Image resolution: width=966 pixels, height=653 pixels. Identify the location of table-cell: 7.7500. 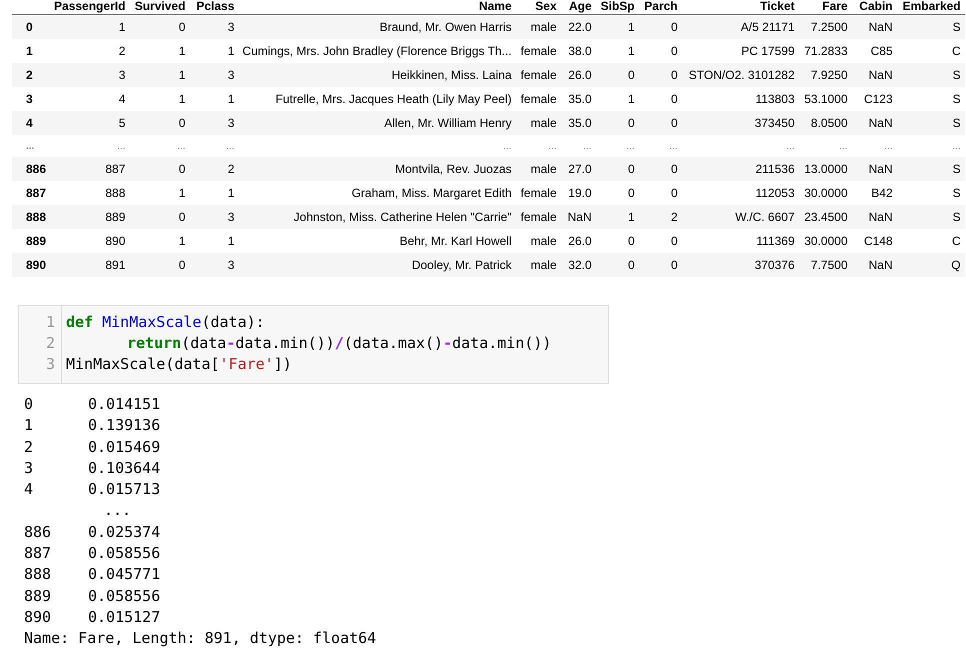
(825, 265).